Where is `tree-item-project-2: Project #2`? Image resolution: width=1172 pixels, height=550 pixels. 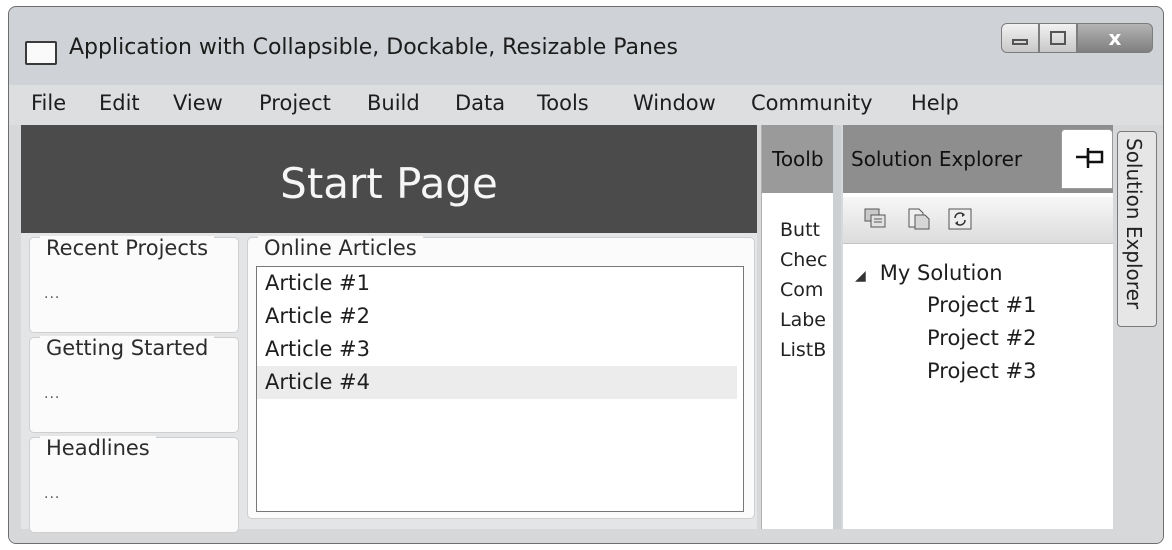 tree-item-project-2: Project #2 is located at coordinates (981, 338).